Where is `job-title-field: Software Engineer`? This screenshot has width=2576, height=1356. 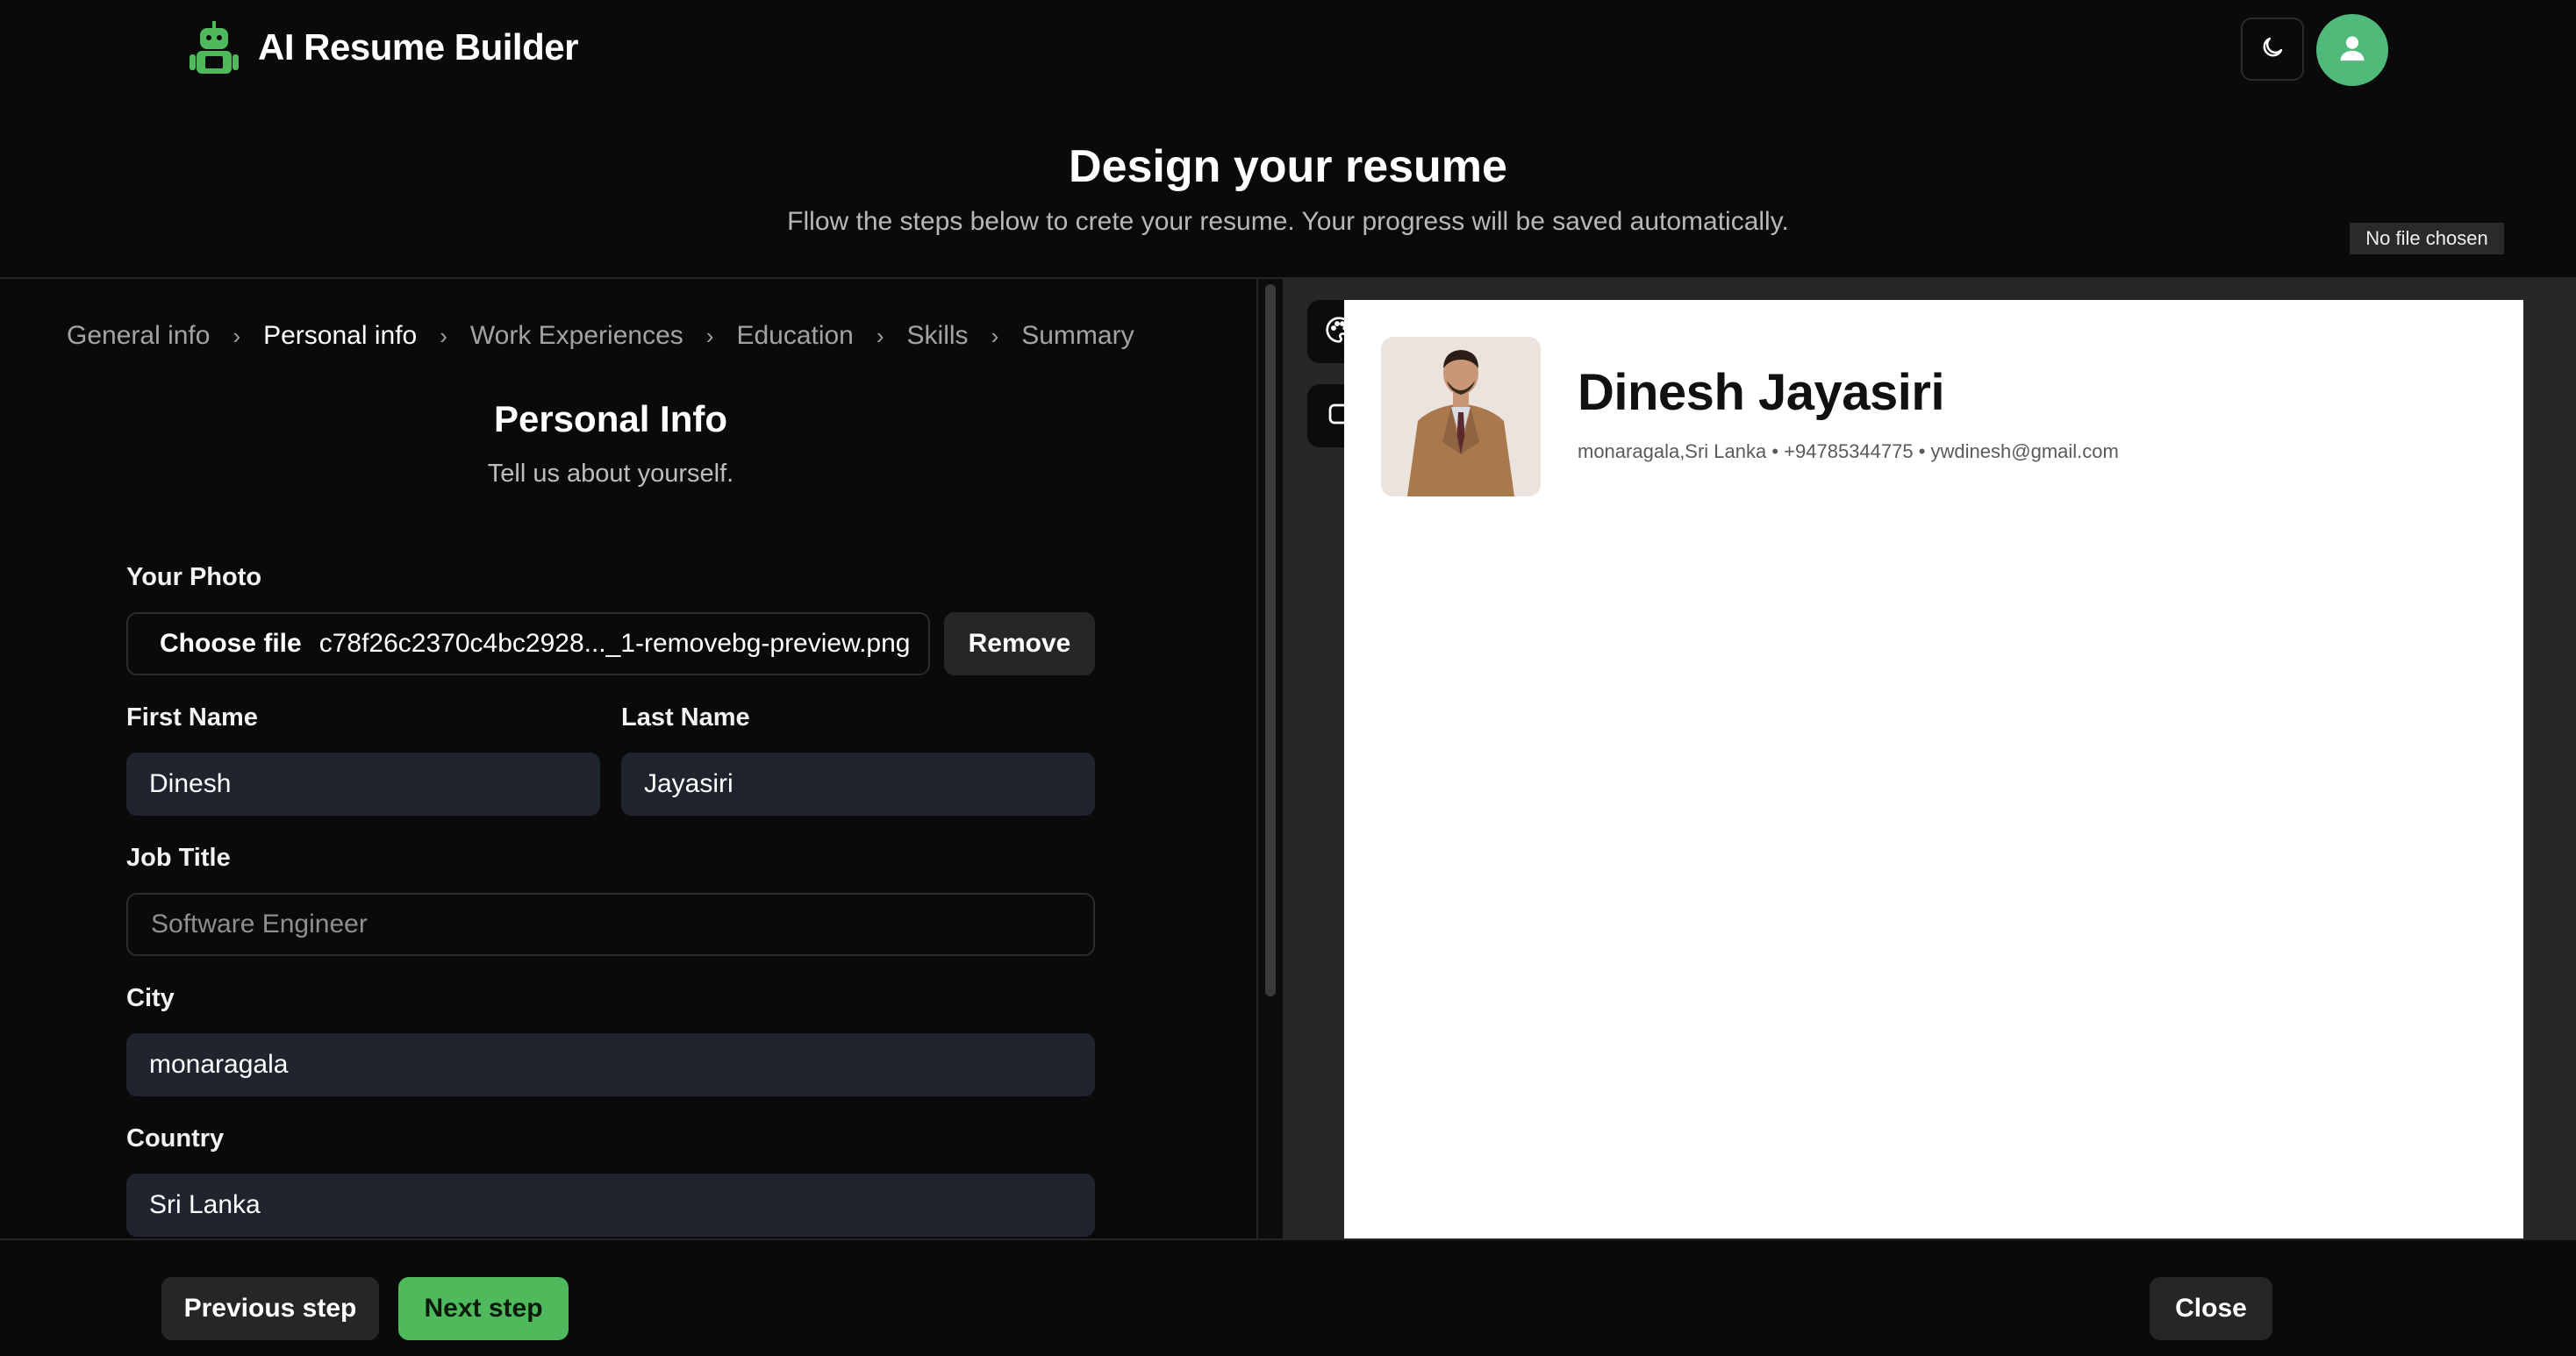 job-title-field: Software Engineer is located at coordinates (610, 925).